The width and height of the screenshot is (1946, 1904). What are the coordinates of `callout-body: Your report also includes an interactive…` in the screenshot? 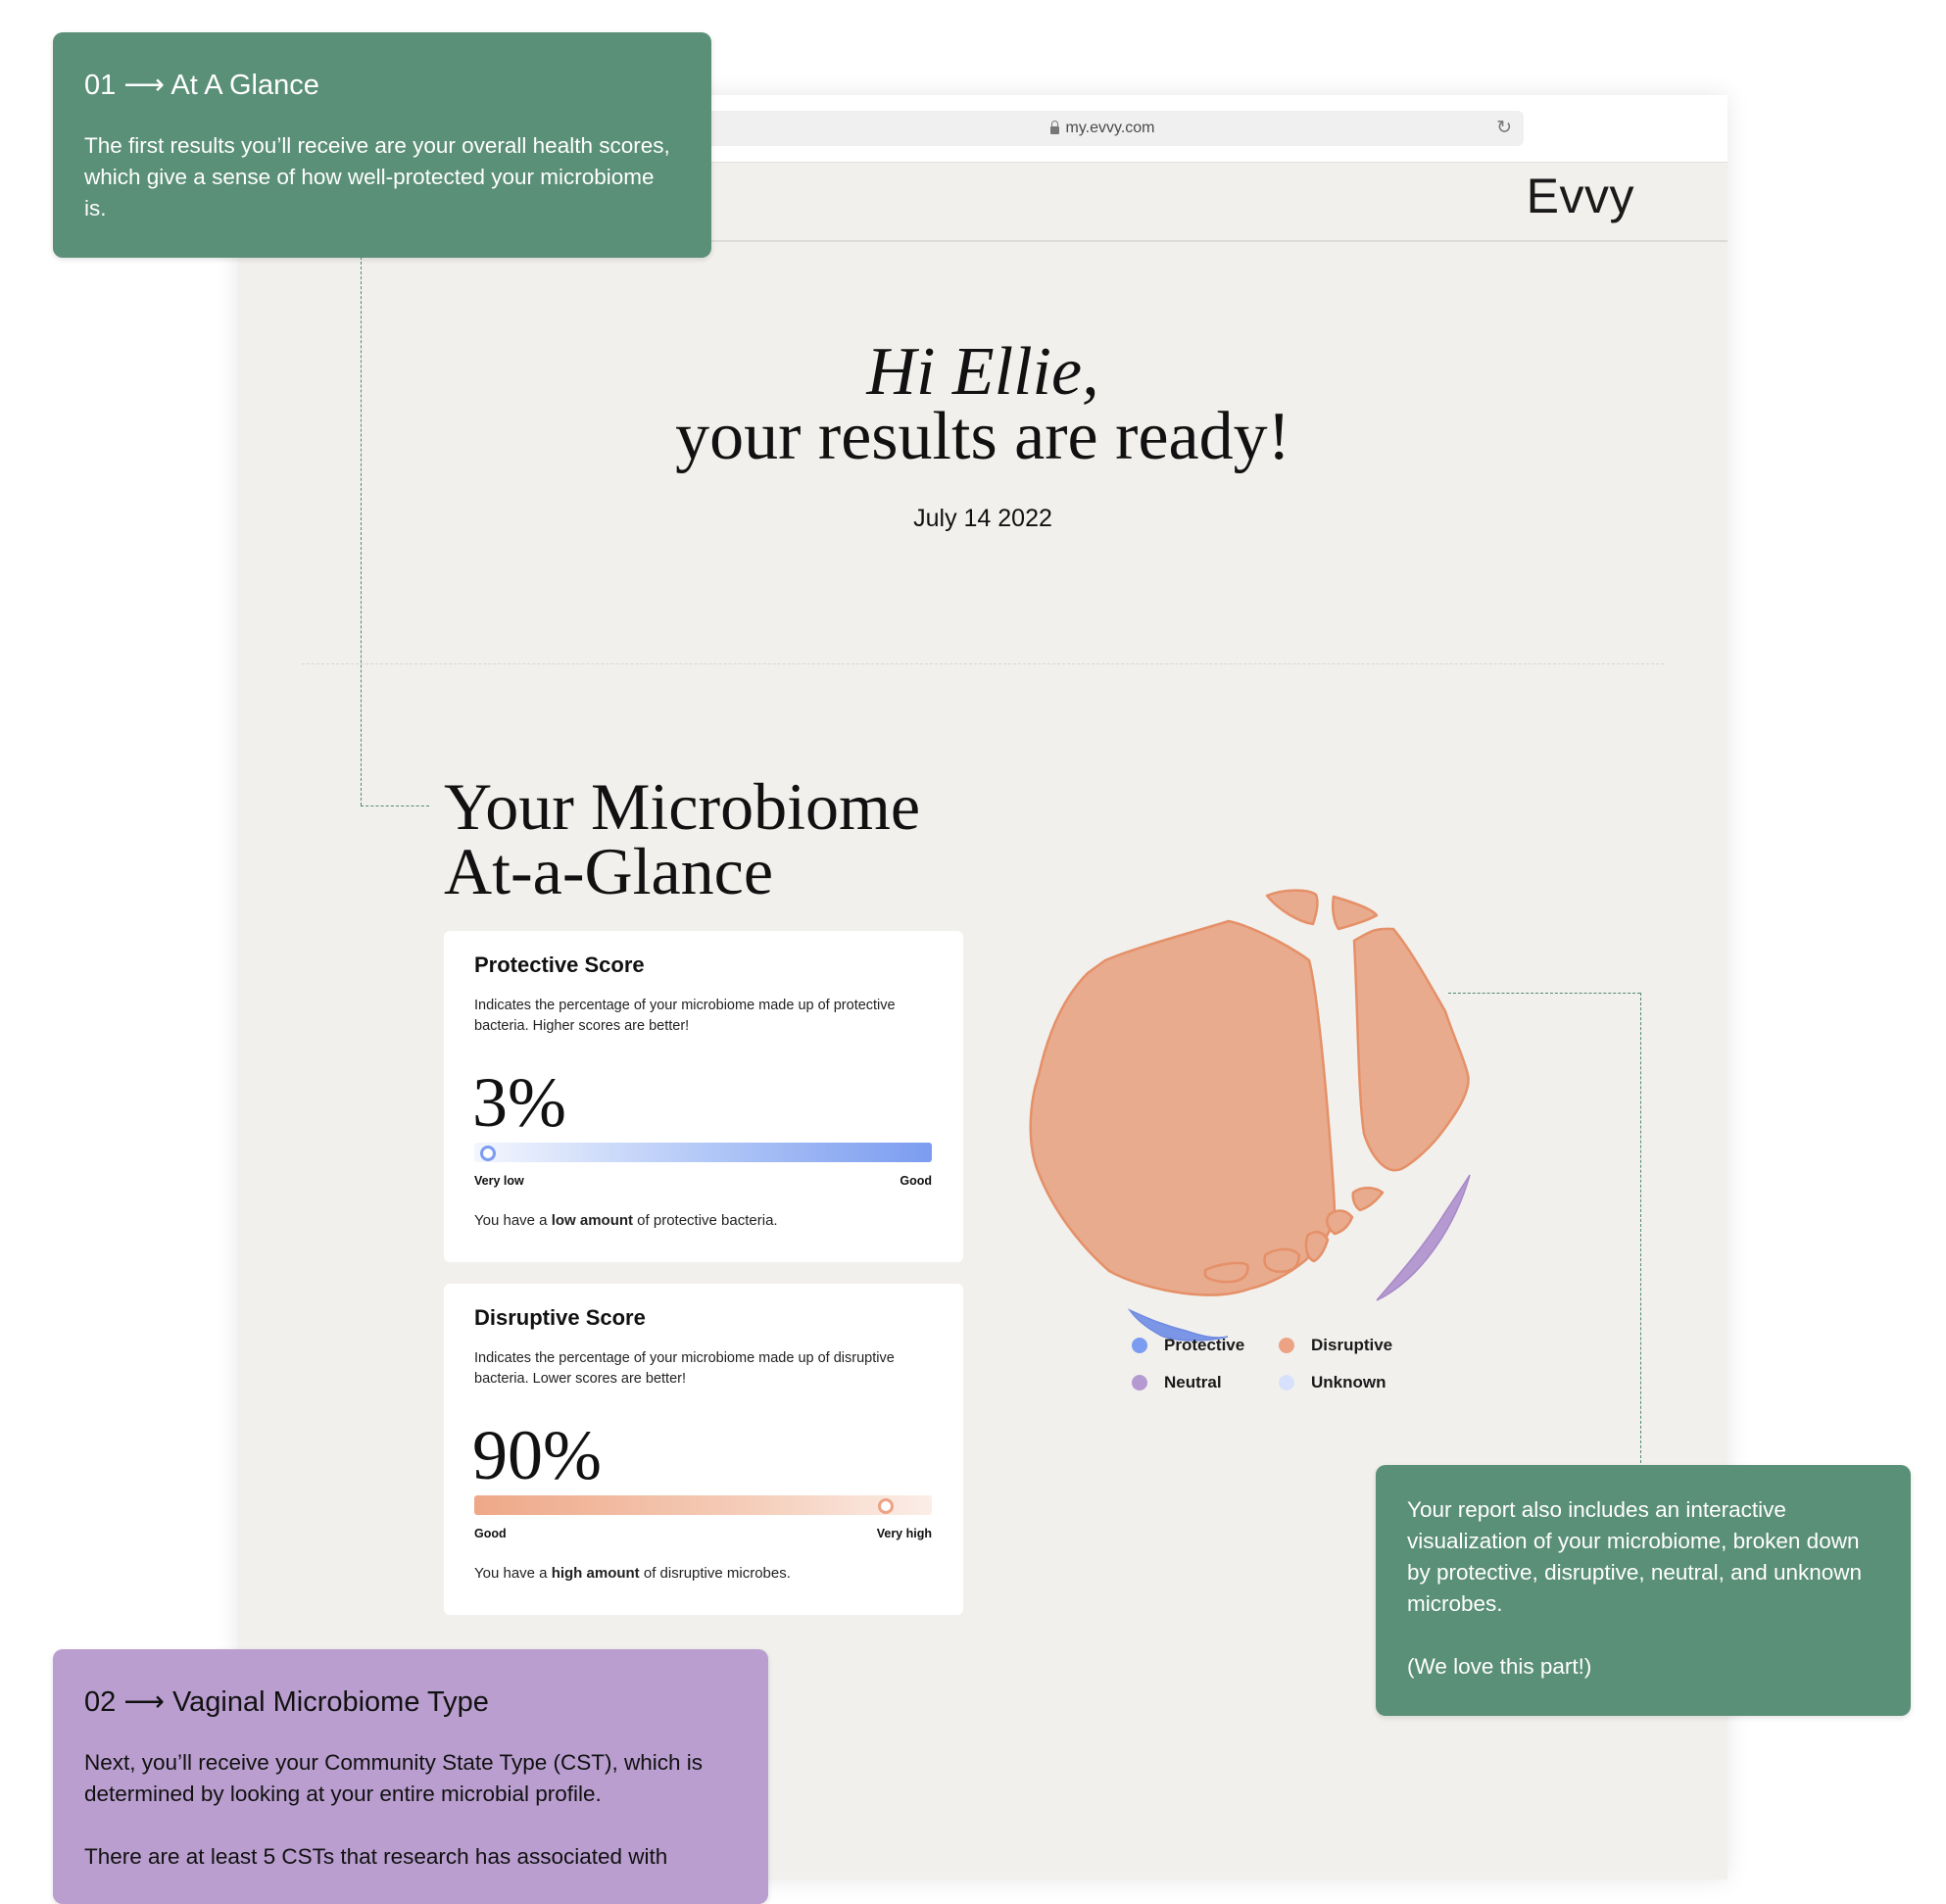 It's located at (1635, 1556).